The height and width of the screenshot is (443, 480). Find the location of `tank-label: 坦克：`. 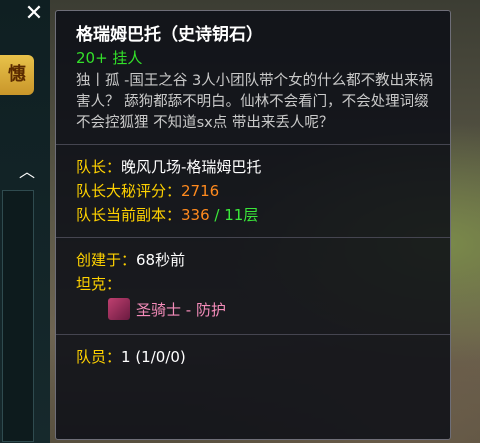

tank-label: 坦克： is located at coordinates (99, 284).